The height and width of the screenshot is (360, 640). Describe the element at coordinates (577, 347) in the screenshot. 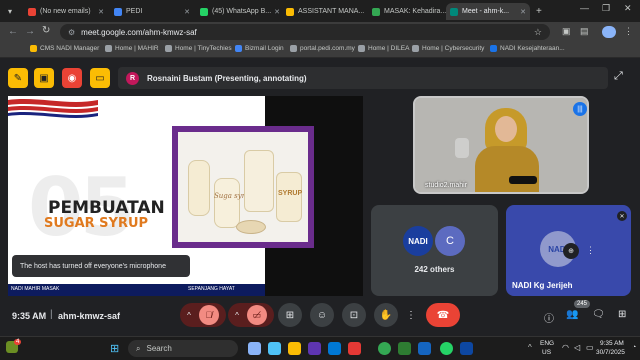

I see `volume-icon: ◁` at that location.